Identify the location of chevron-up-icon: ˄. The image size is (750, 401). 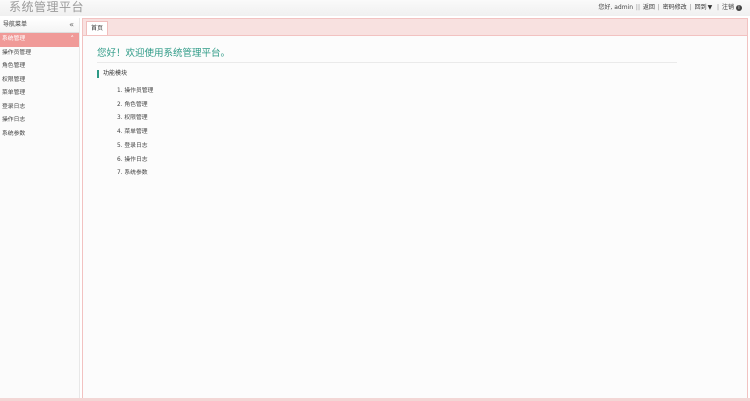
(73, 40).